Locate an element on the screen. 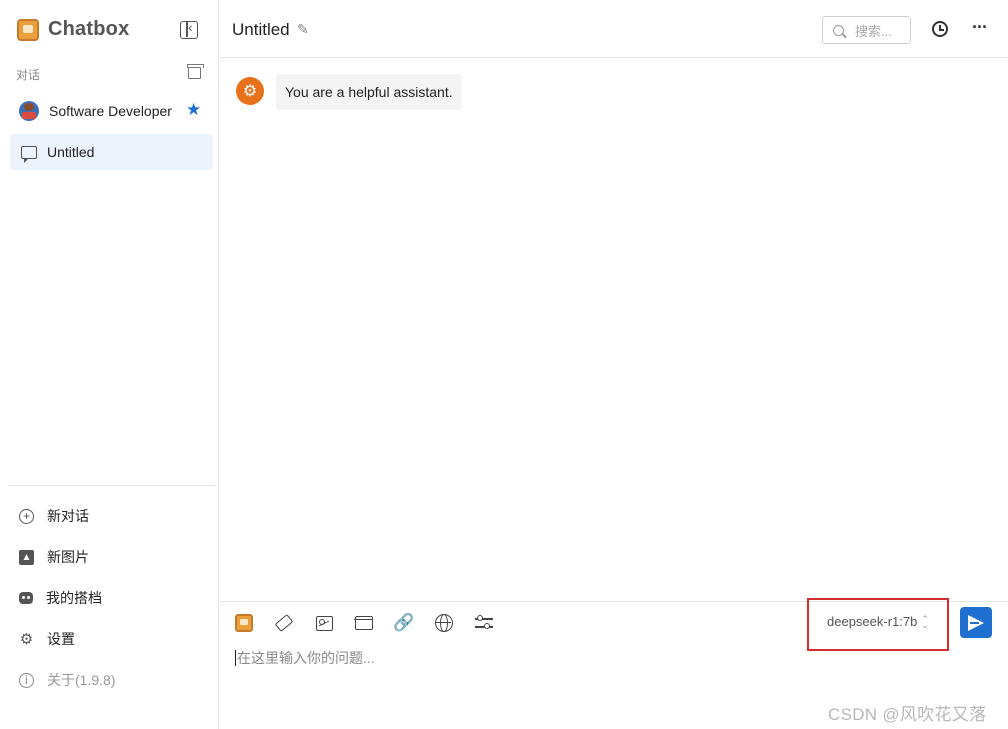  system-avatar-gear-icon: ⚙ is located at coordinates (250, 91).